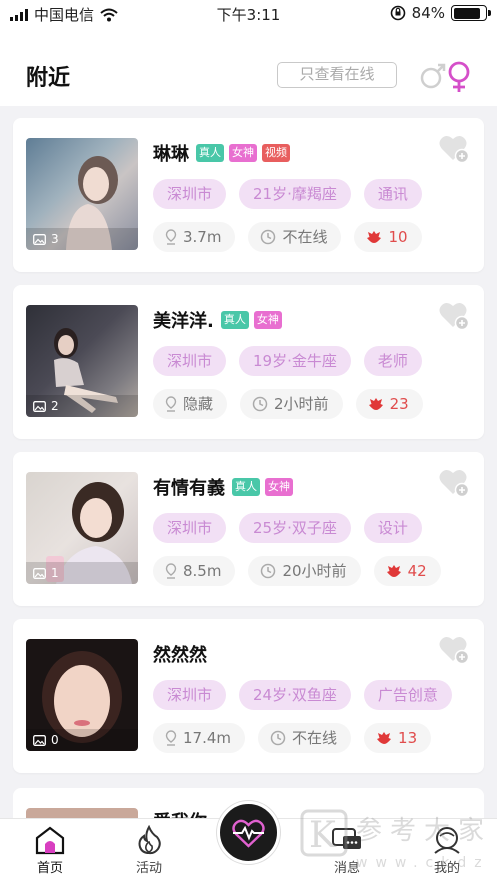  I want to click on job-tag: 老师, so click(392, 361).